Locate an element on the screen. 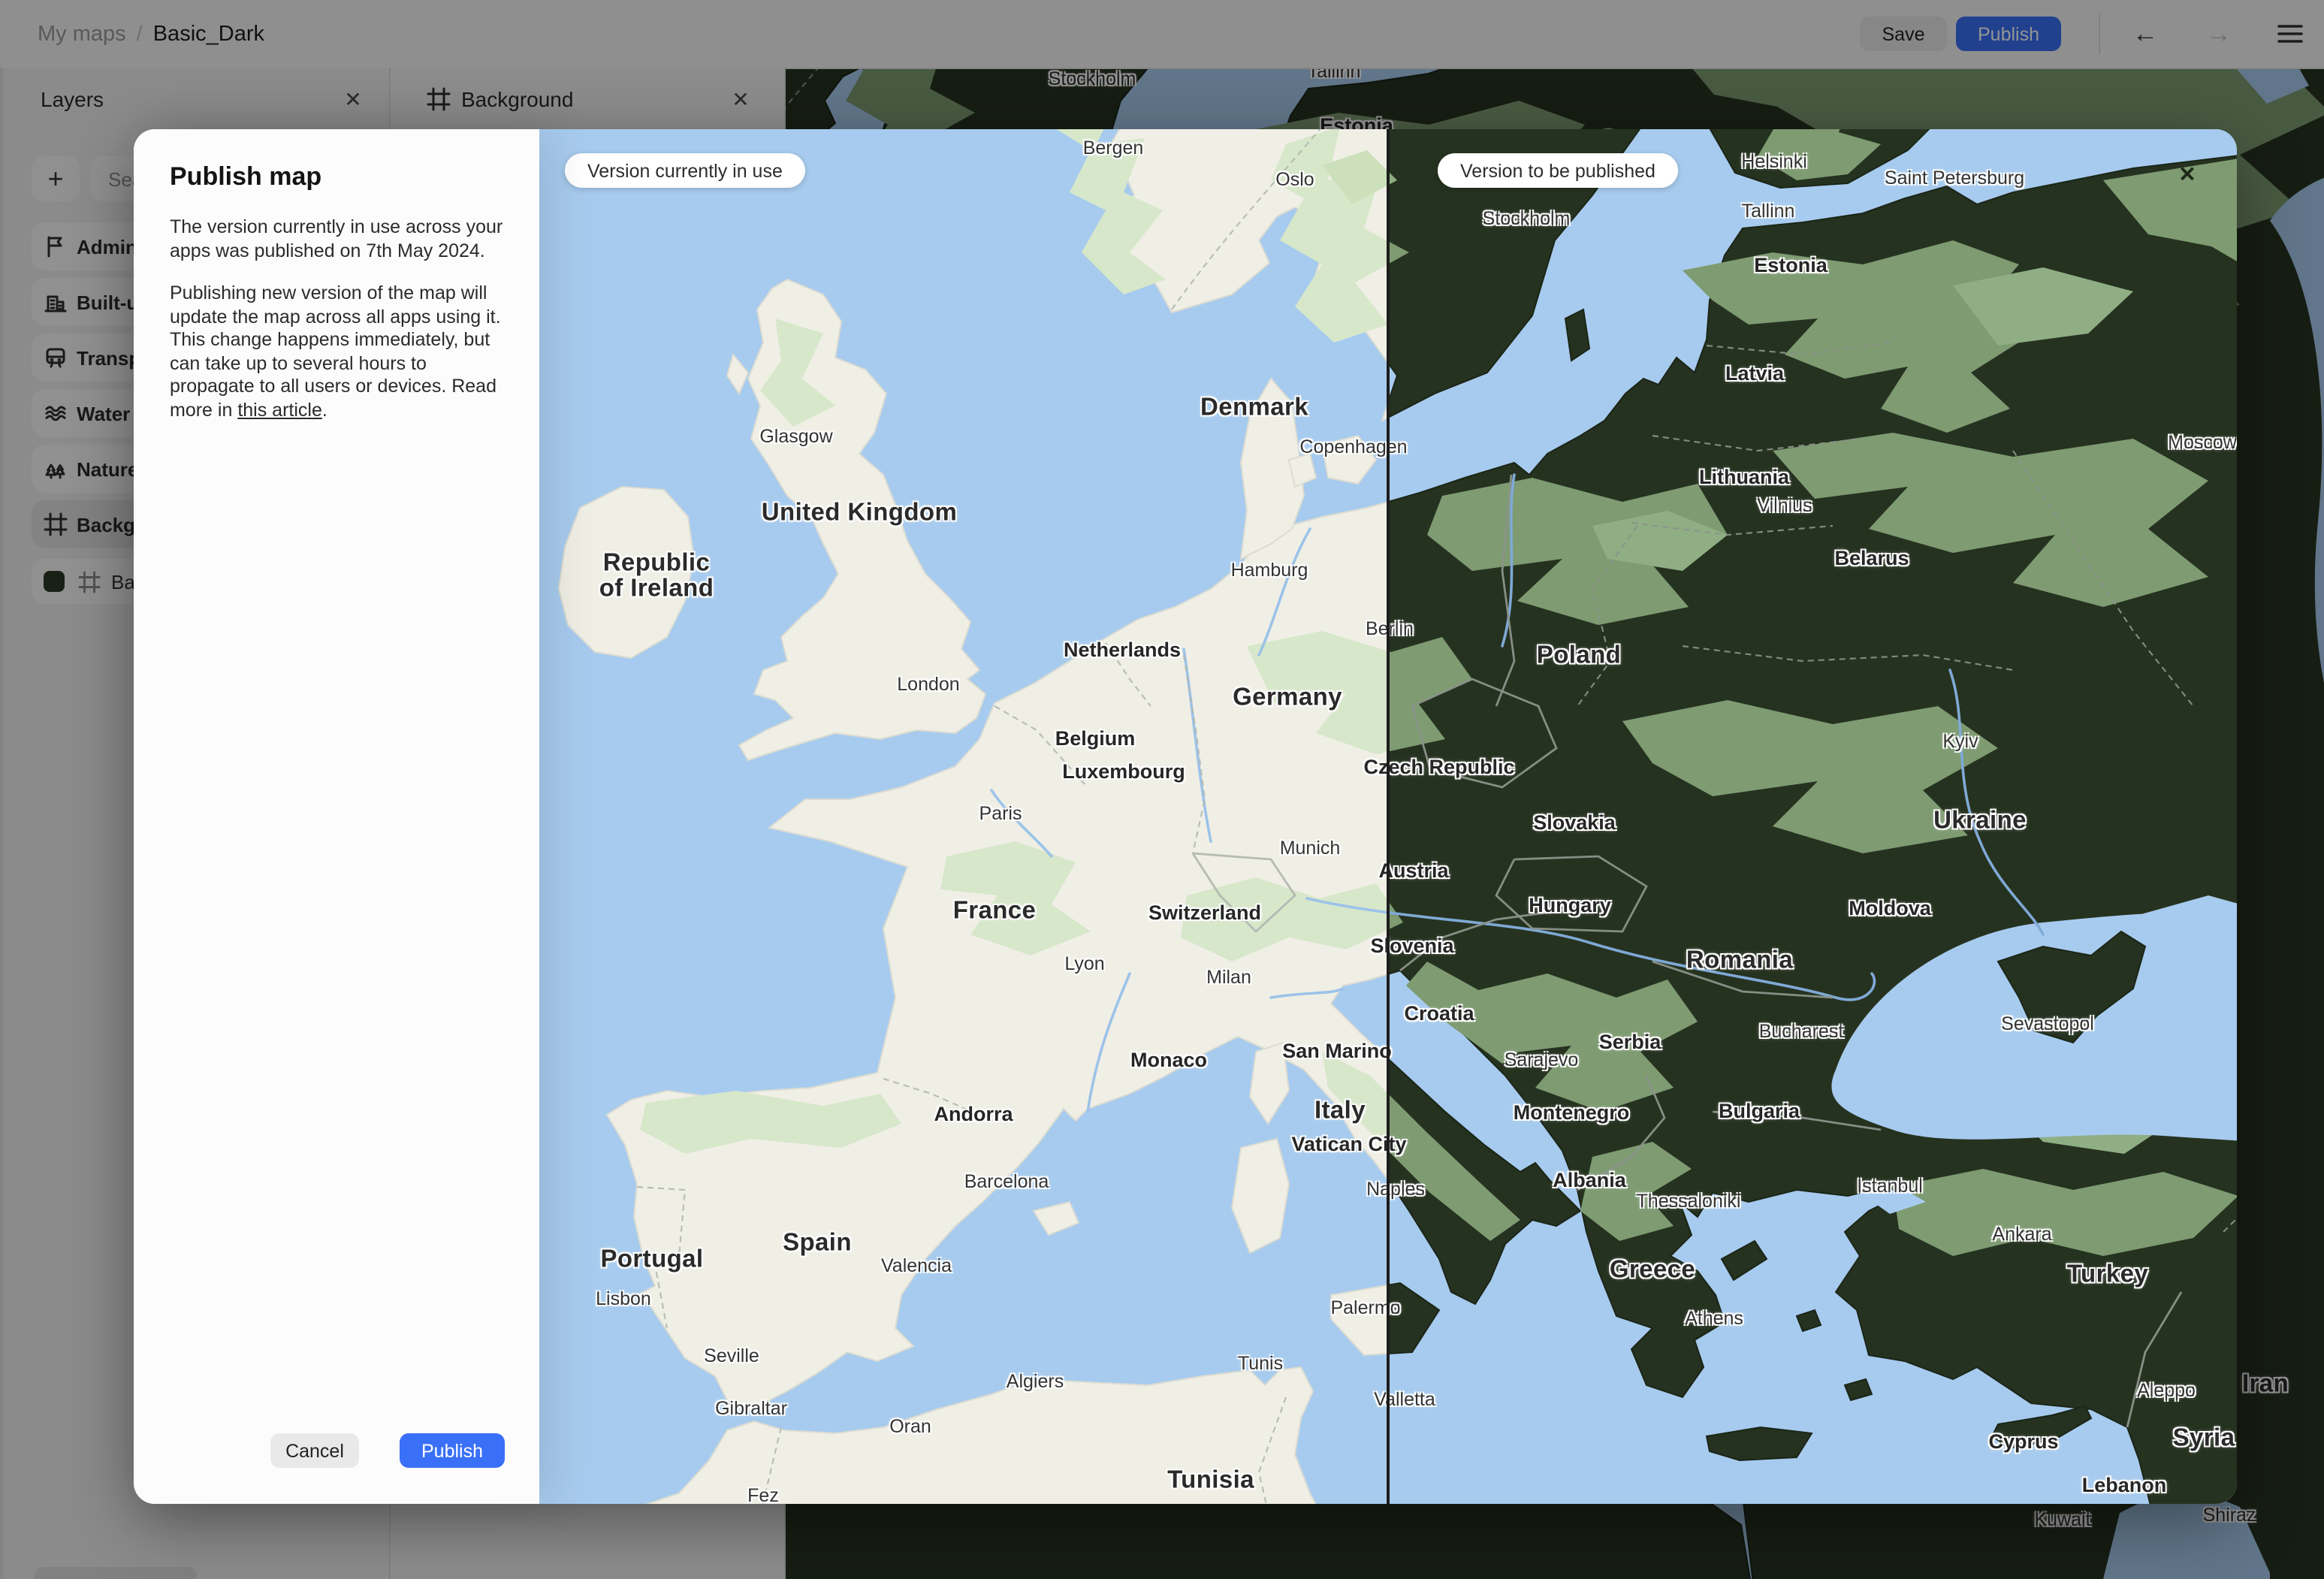 This screenshot has height=1579, width=2324. published-version-badge: Version to be published is located at coordinates (1558, 170).